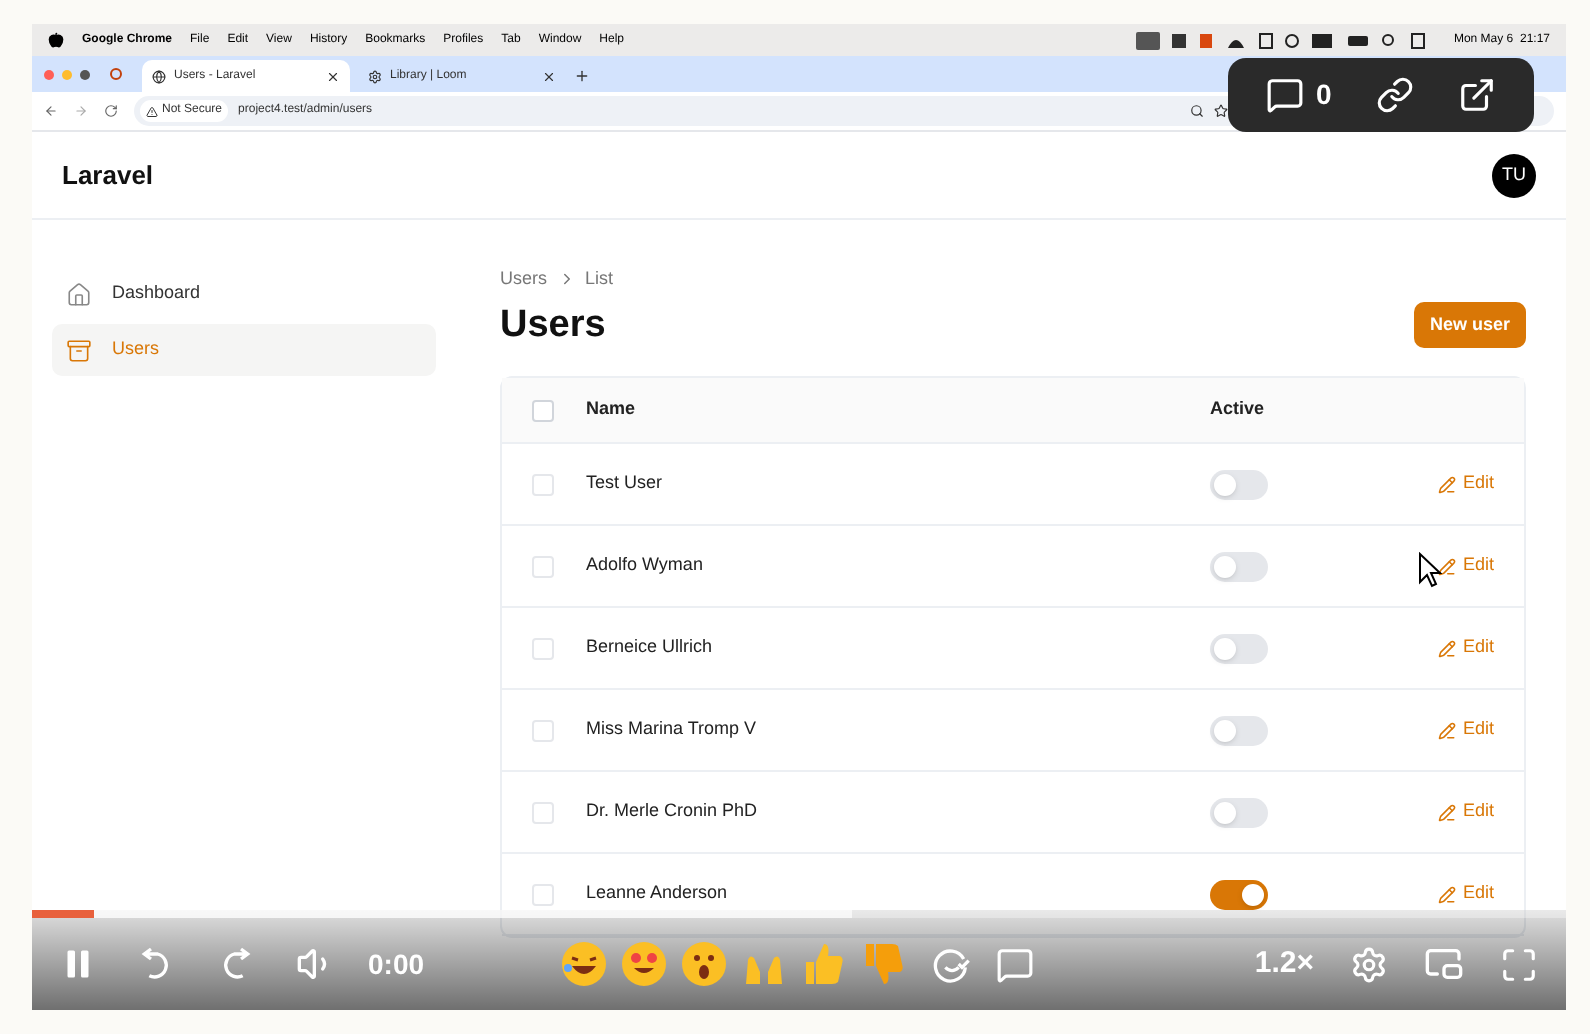  Describe the element at coordinates (159, 76) in the screenshot. I see `globe-icon` at that location.